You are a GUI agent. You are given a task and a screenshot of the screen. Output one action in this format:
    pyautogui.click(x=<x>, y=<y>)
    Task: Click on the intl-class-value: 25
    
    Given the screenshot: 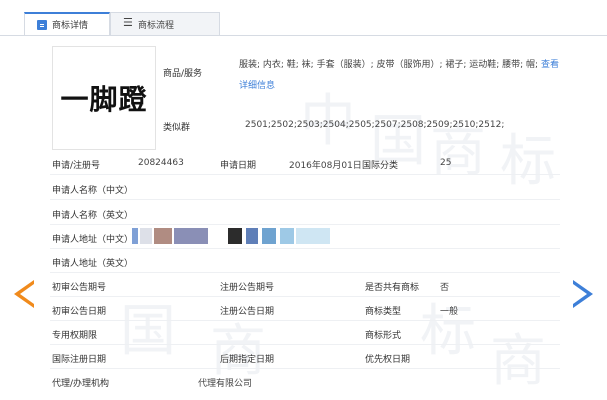 What is the action you would take?
    pyautogui.click(x=446, y=163)
    